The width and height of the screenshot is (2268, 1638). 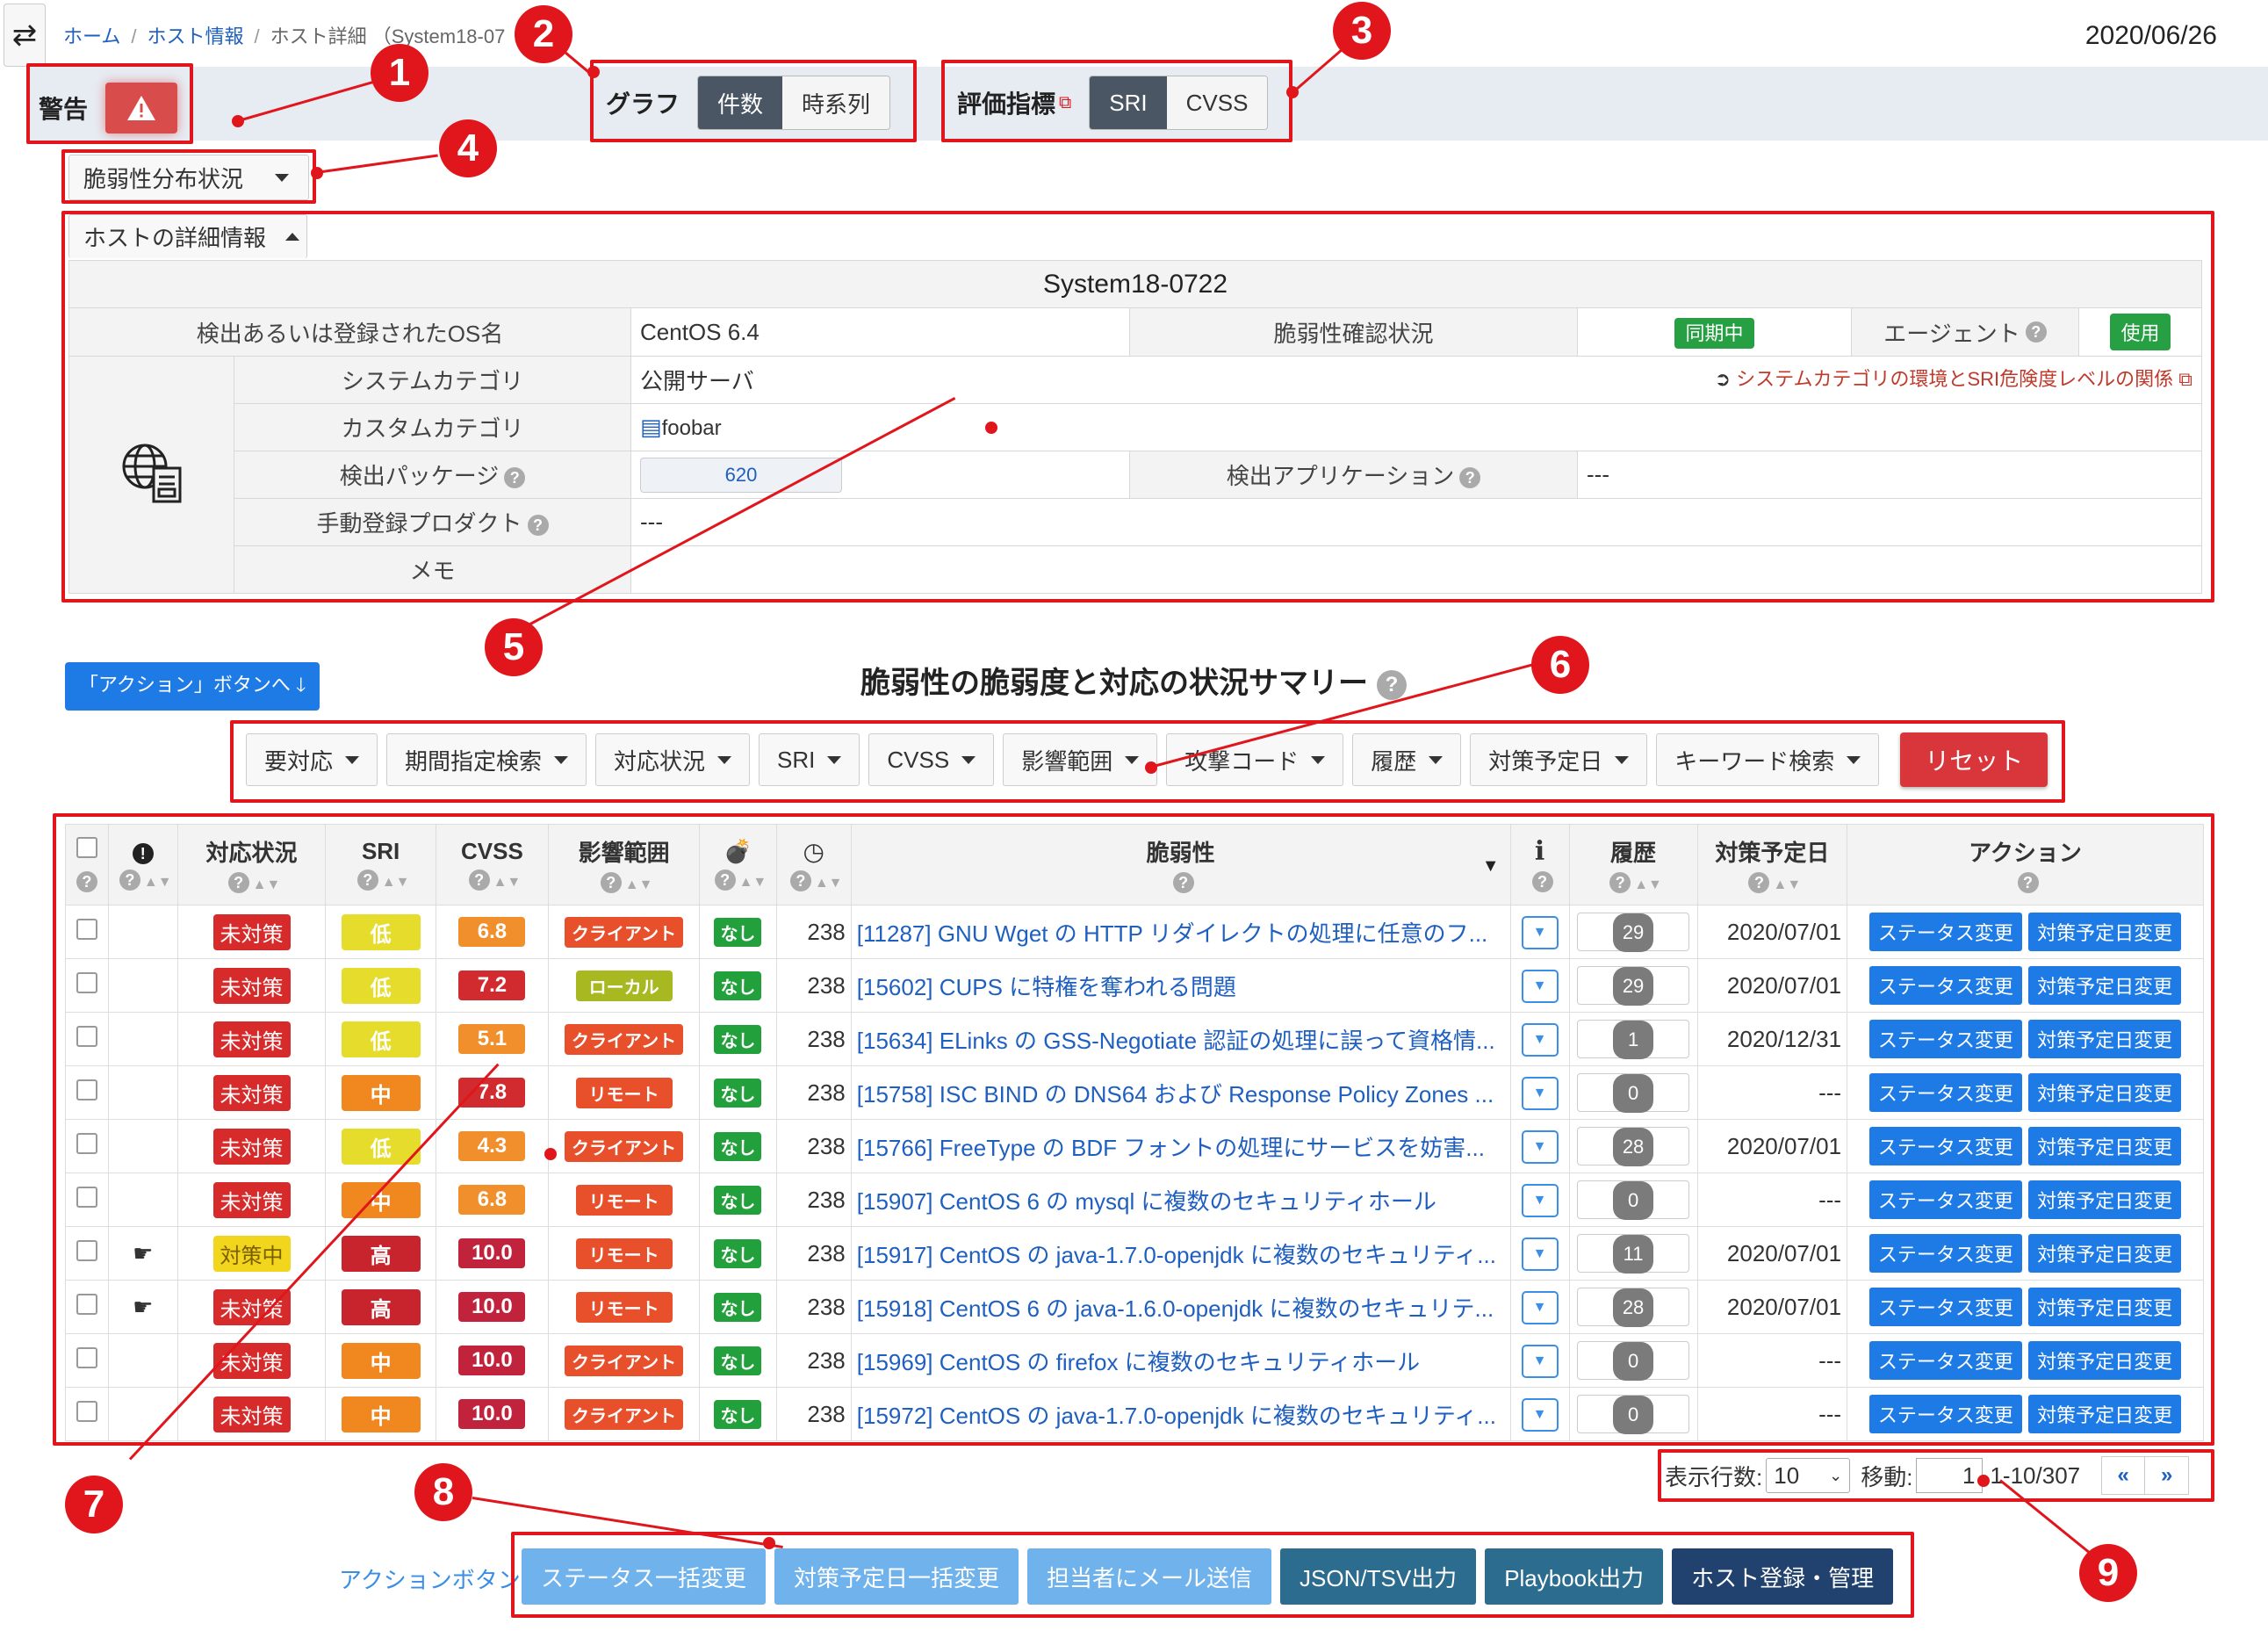 What do you see at coordinates (388, 36) in the screenshot?
I see `breadcrumb-current: ホスト詳細 （System18-07` at bounding box center [388, 36].